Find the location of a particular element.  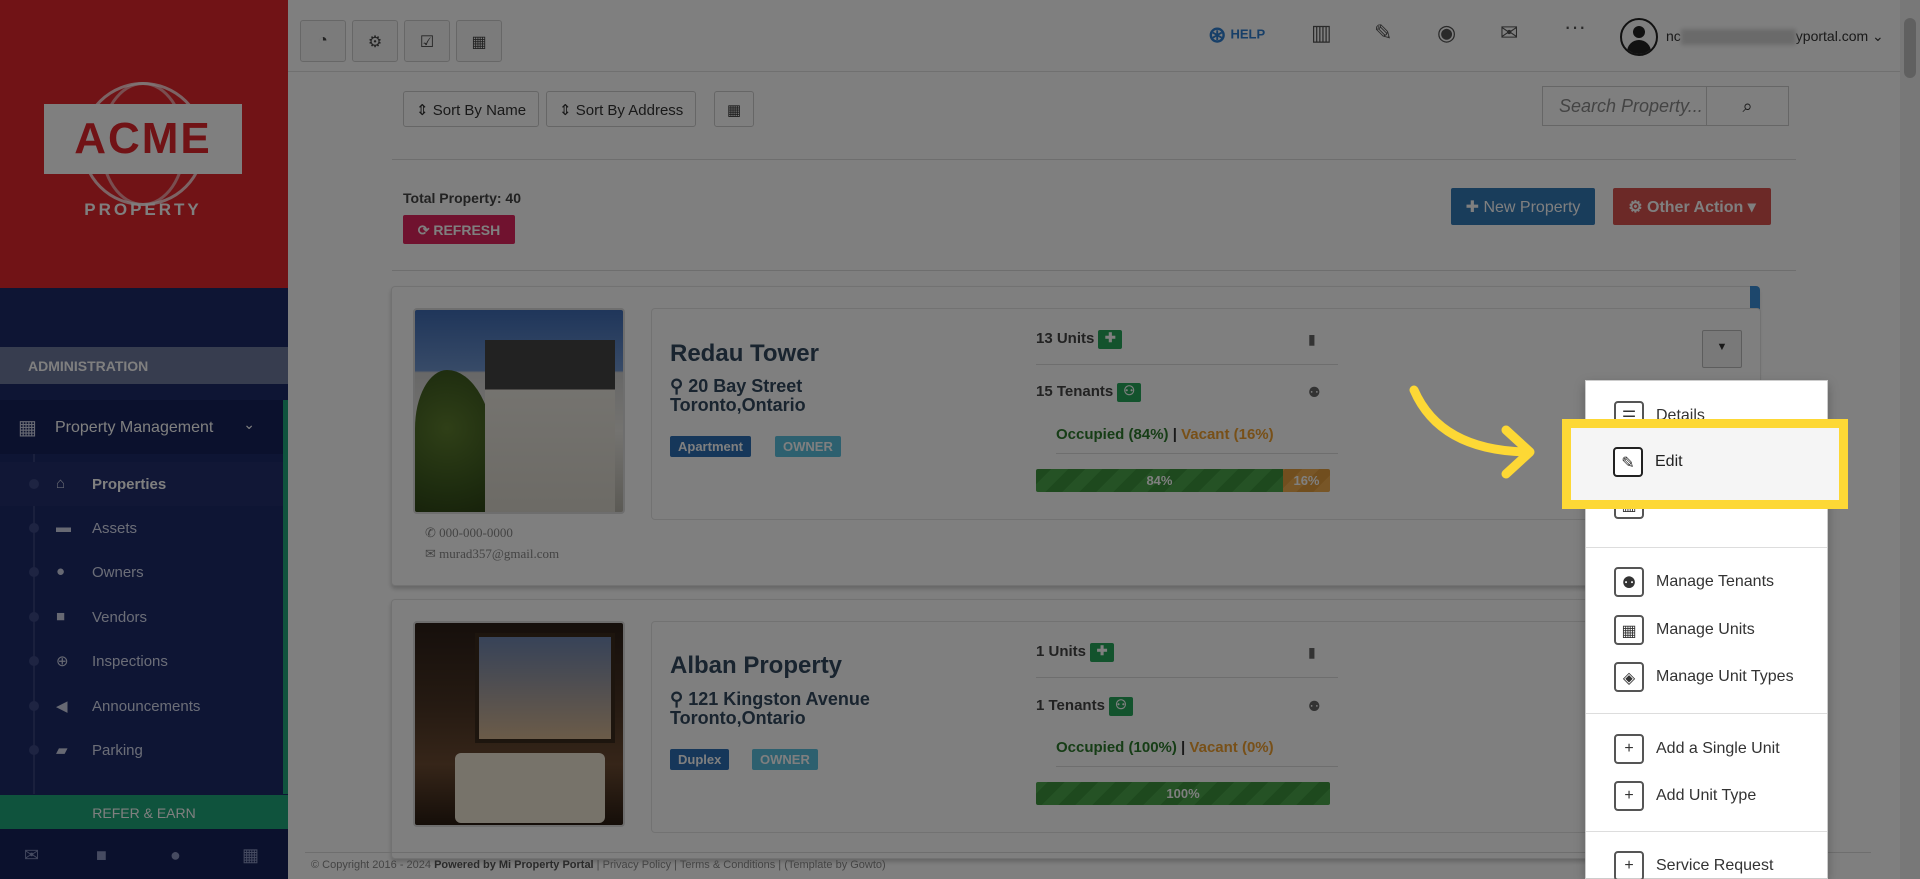

menu-item-label: Manage Units is located at coordinates (1705, 629).